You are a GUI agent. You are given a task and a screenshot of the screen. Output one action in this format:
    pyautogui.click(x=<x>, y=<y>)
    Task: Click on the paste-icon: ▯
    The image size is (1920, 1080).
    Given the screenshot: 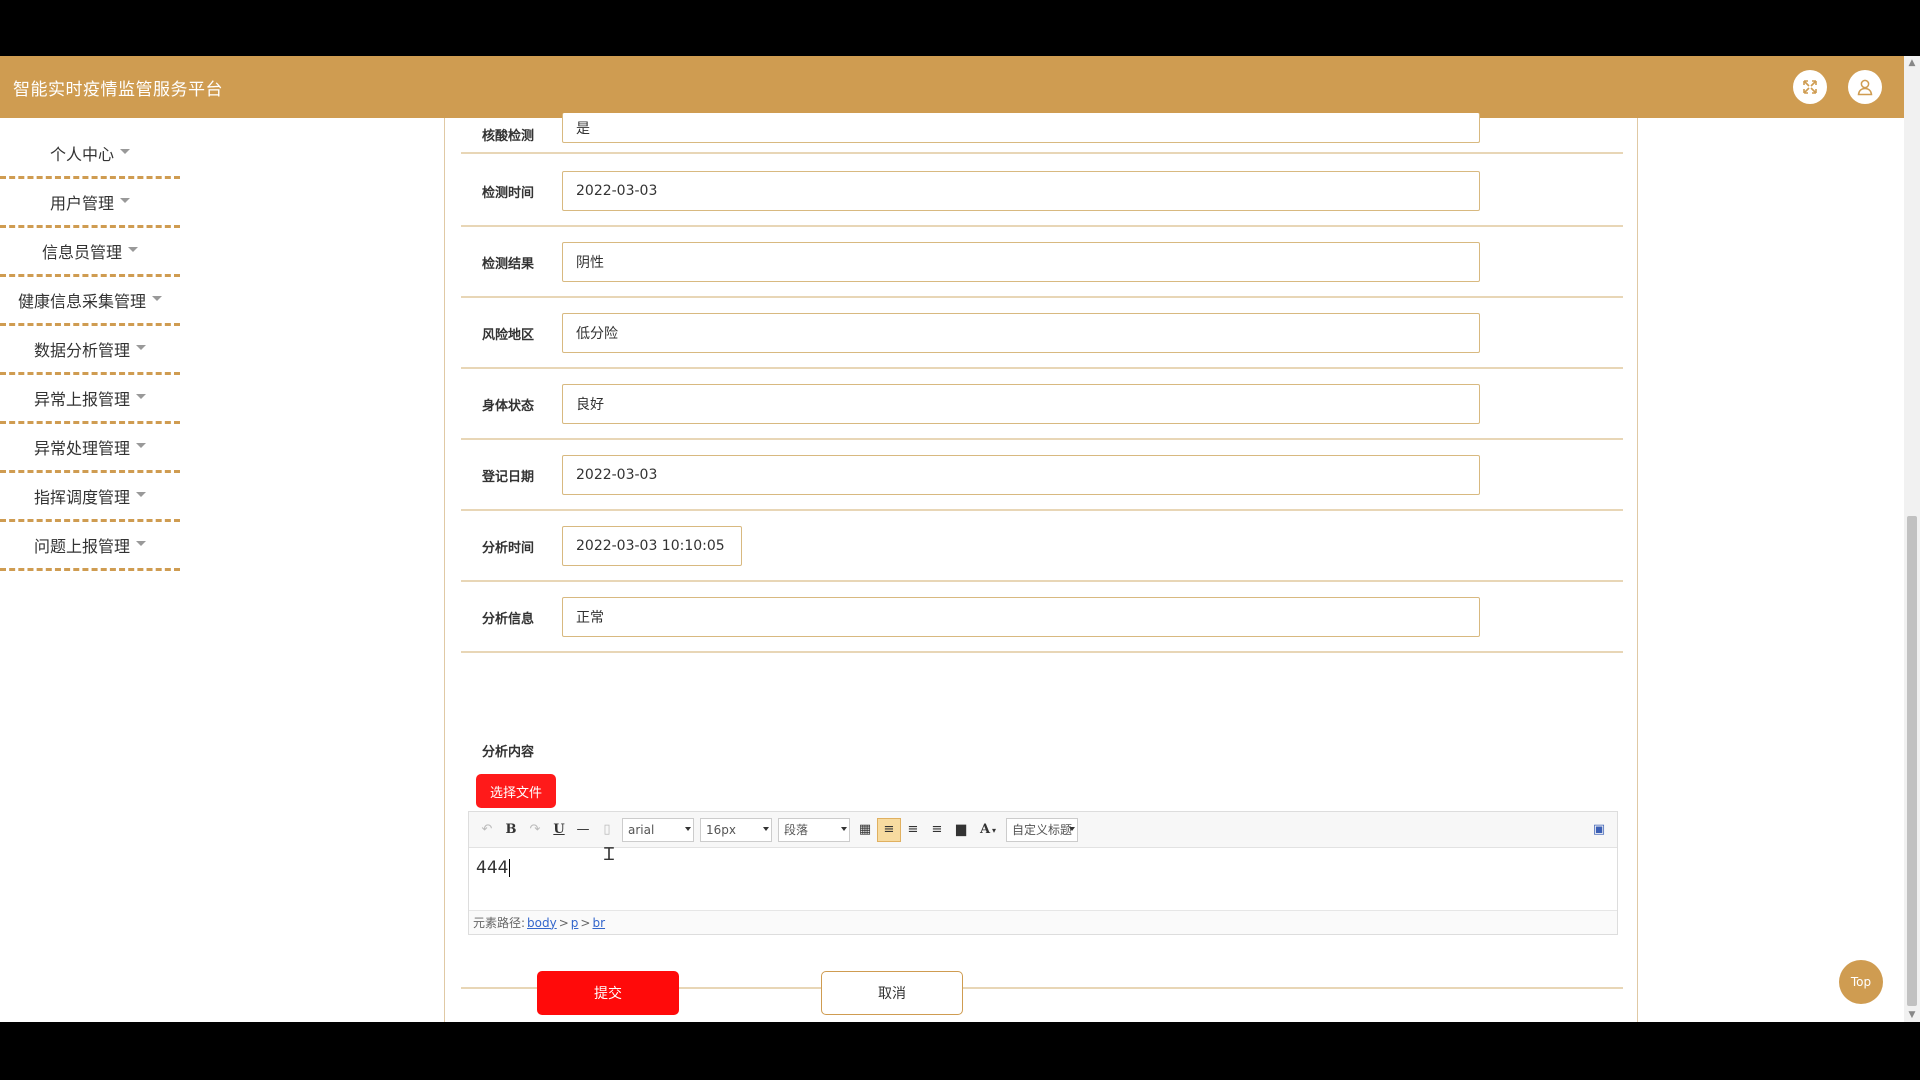 What is the action you would take?
    pyautogui.click(x=607, y=830)
    